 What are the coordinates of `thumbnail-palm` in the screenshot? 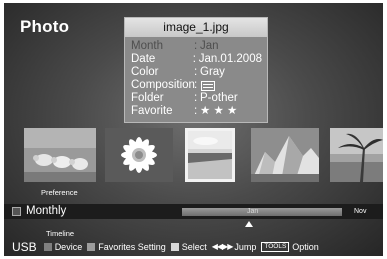 It's located at (356, 155).